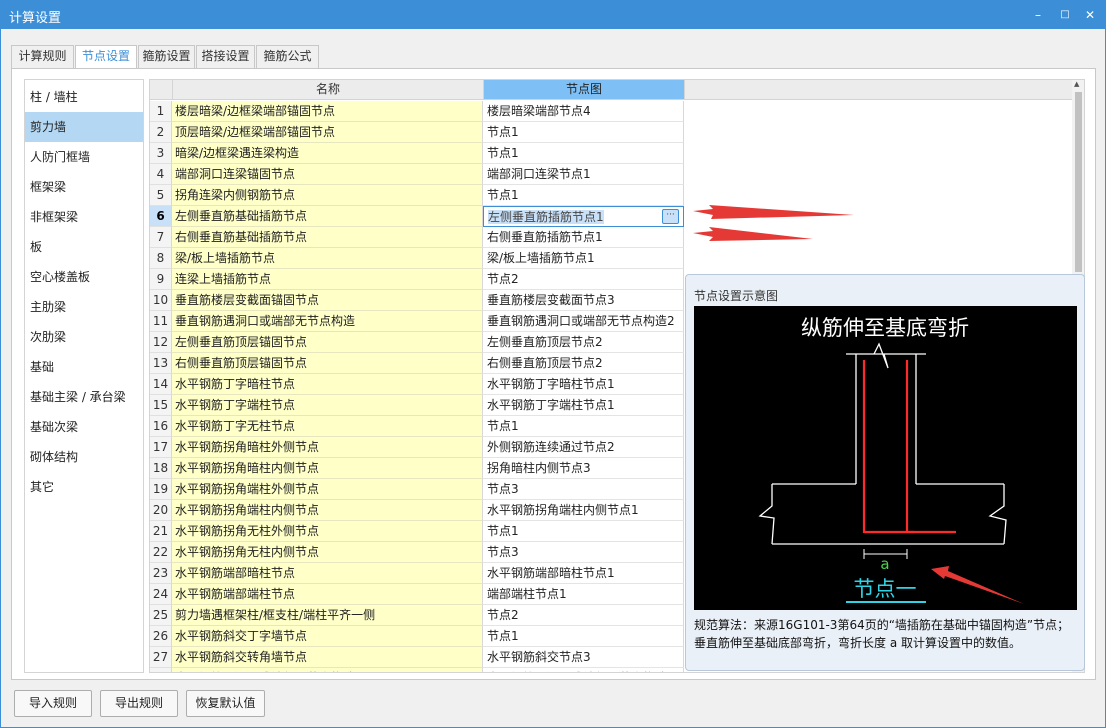  What do you see at coordinates (84, 457) in the screenshot?
I see `component-type-item: 砌体结构` at bounding box center [84, 457].